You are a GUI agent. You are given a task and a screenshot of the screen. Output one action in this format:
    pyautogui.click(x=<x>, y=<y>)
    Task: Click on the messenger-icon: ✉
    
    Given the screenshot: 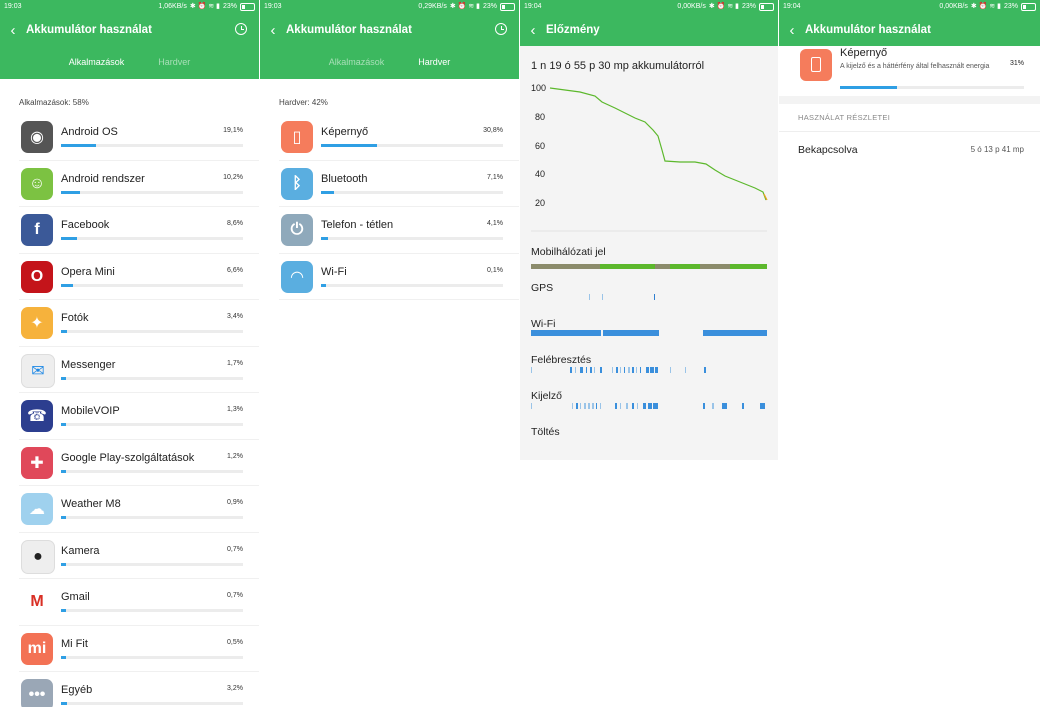 What is the action you would take?
    pyautogui.click(x=38, y=370)
    